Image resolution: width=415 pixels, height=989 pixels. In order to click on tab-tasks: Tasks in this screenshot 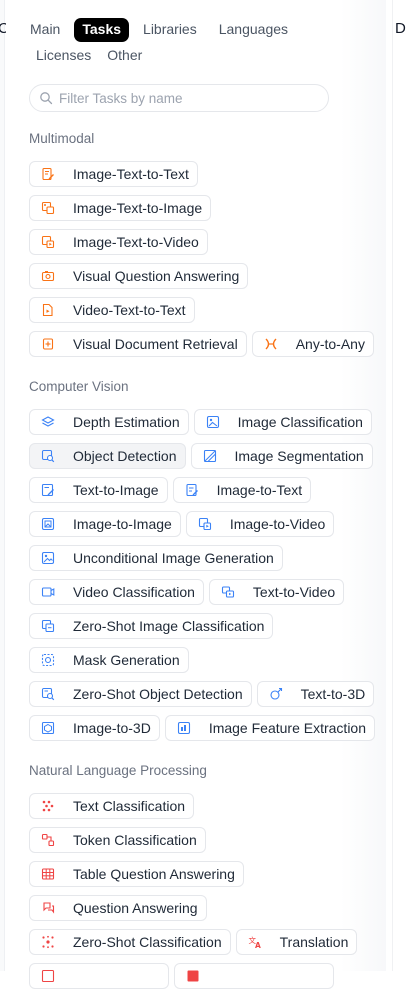, I will do `click(102, 30)`.